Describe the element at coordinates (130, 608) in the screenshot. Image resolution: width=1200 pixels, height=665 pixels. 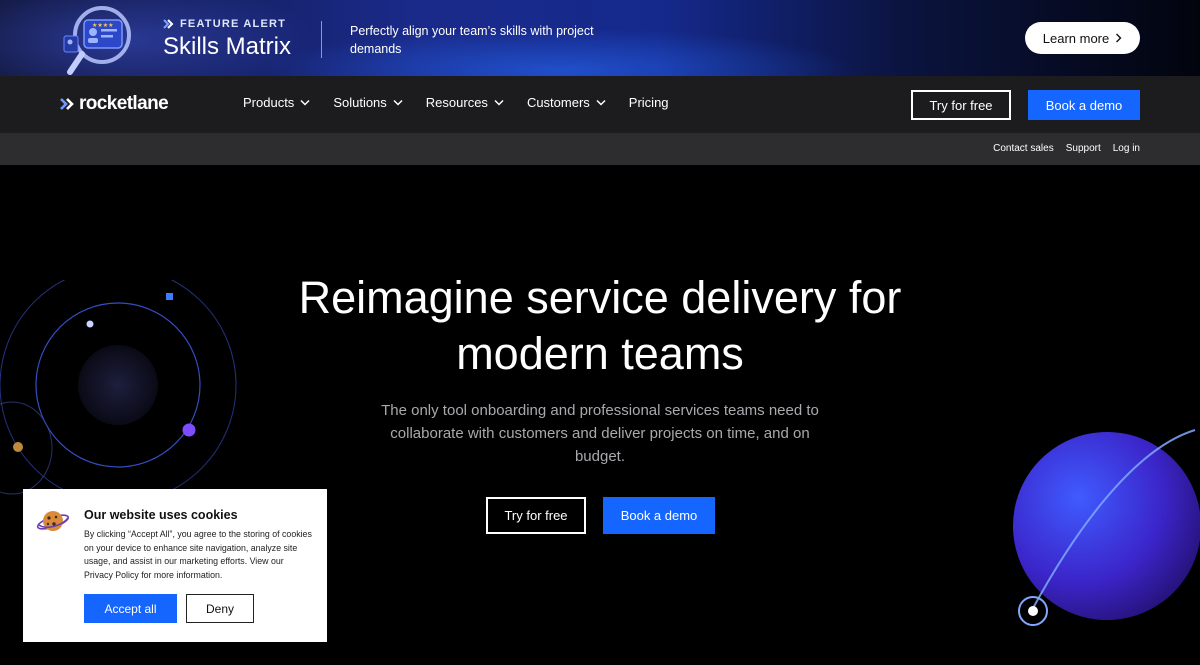
I see `accept-all-button: Accept all` at that location.